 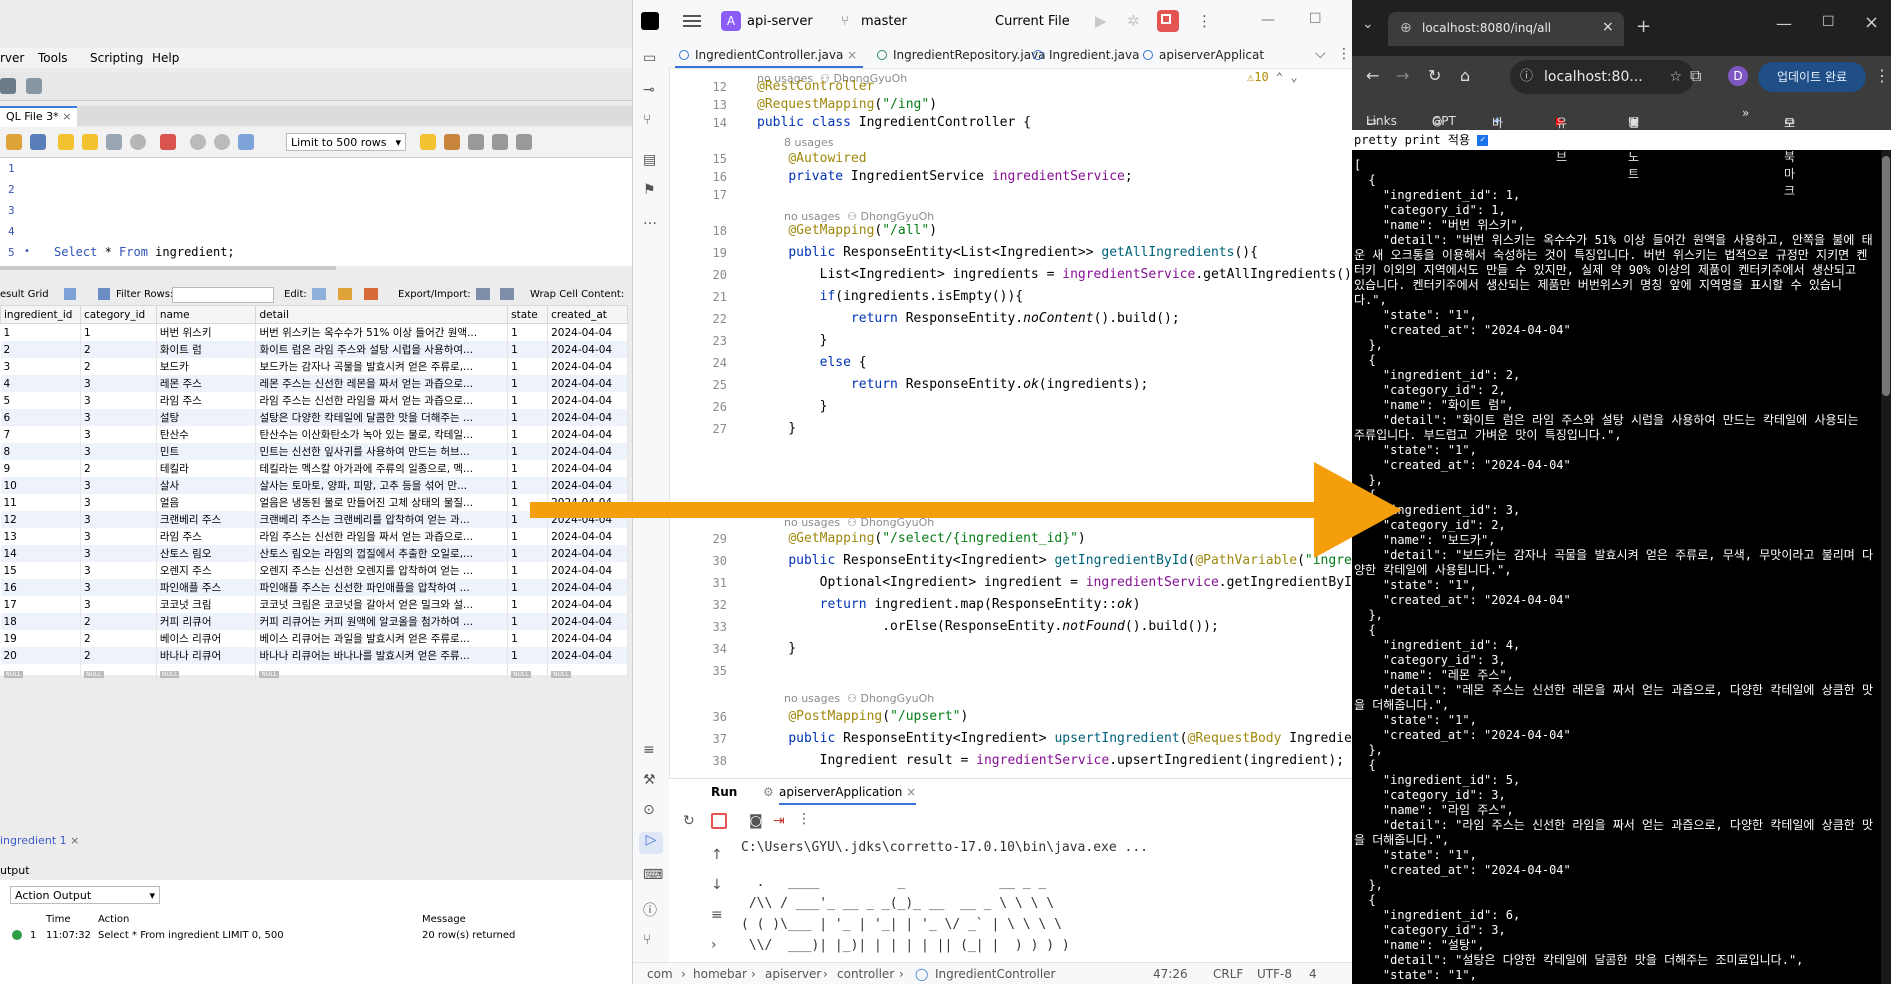 I want to click on bookmarks-tool-icon: ⚑, so click(x=649, y=190).